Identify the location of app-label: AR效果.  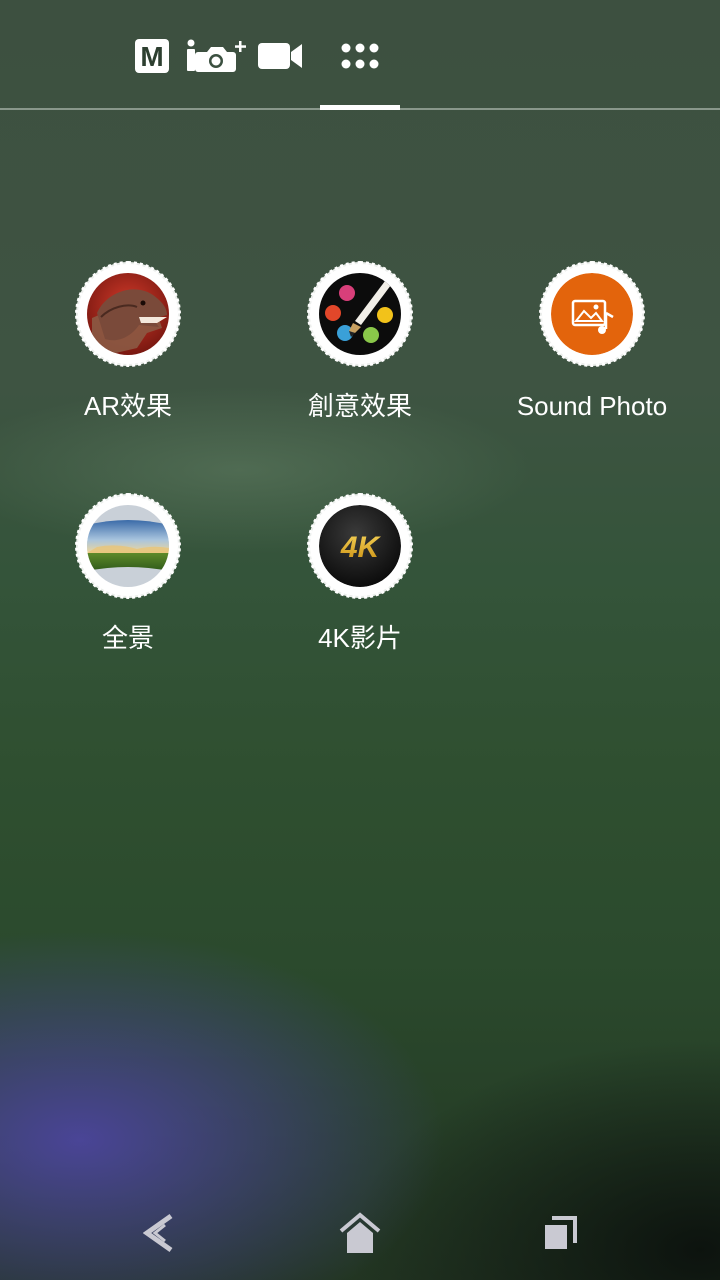
(128, 406).